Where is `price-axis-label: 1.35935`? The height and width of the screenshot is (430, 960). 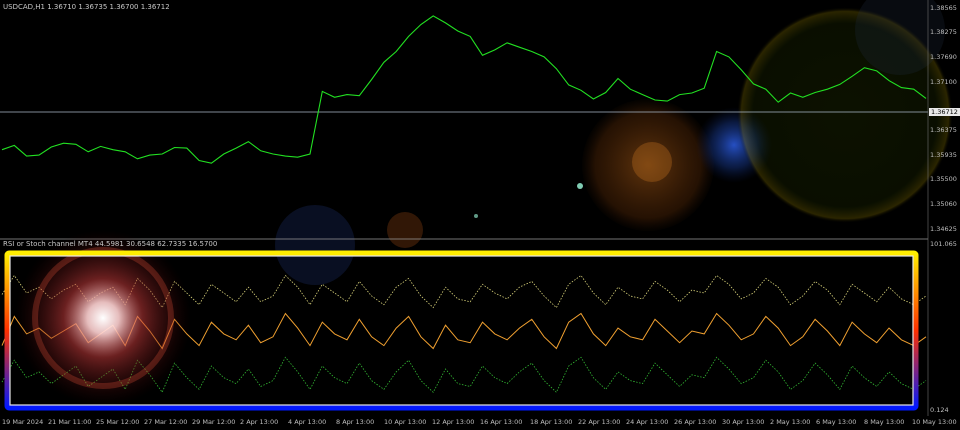 price-axis-label: 1.35935 is located at coordinates (943, 155).